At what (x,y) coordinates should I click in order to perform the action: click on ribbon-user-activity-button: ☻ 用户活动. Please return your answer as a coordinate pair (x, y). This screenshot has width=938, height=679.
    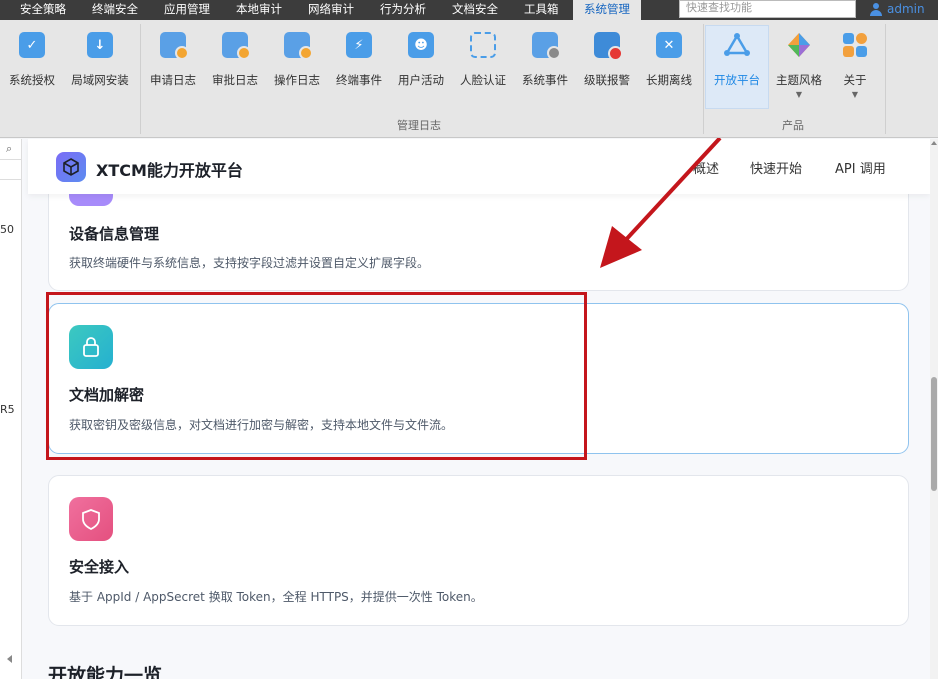
    Looking at the image, I should click on (421, 57).